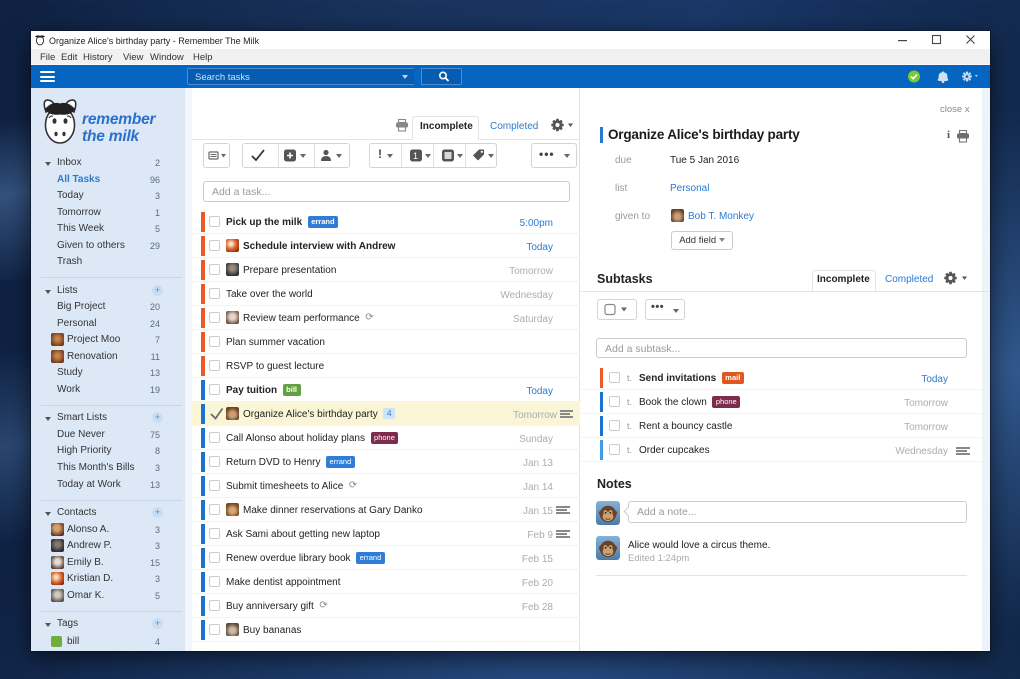 This screenshot has height=679, width=1020. I want to click on svg-text: 1, so click(415, 156).